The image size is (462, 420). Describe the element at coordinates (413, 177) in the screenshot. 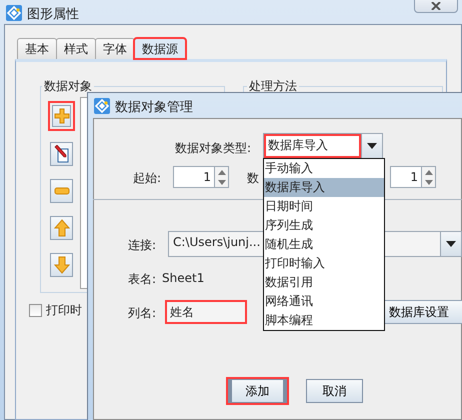

I see `count-spinner: 1` at that location.